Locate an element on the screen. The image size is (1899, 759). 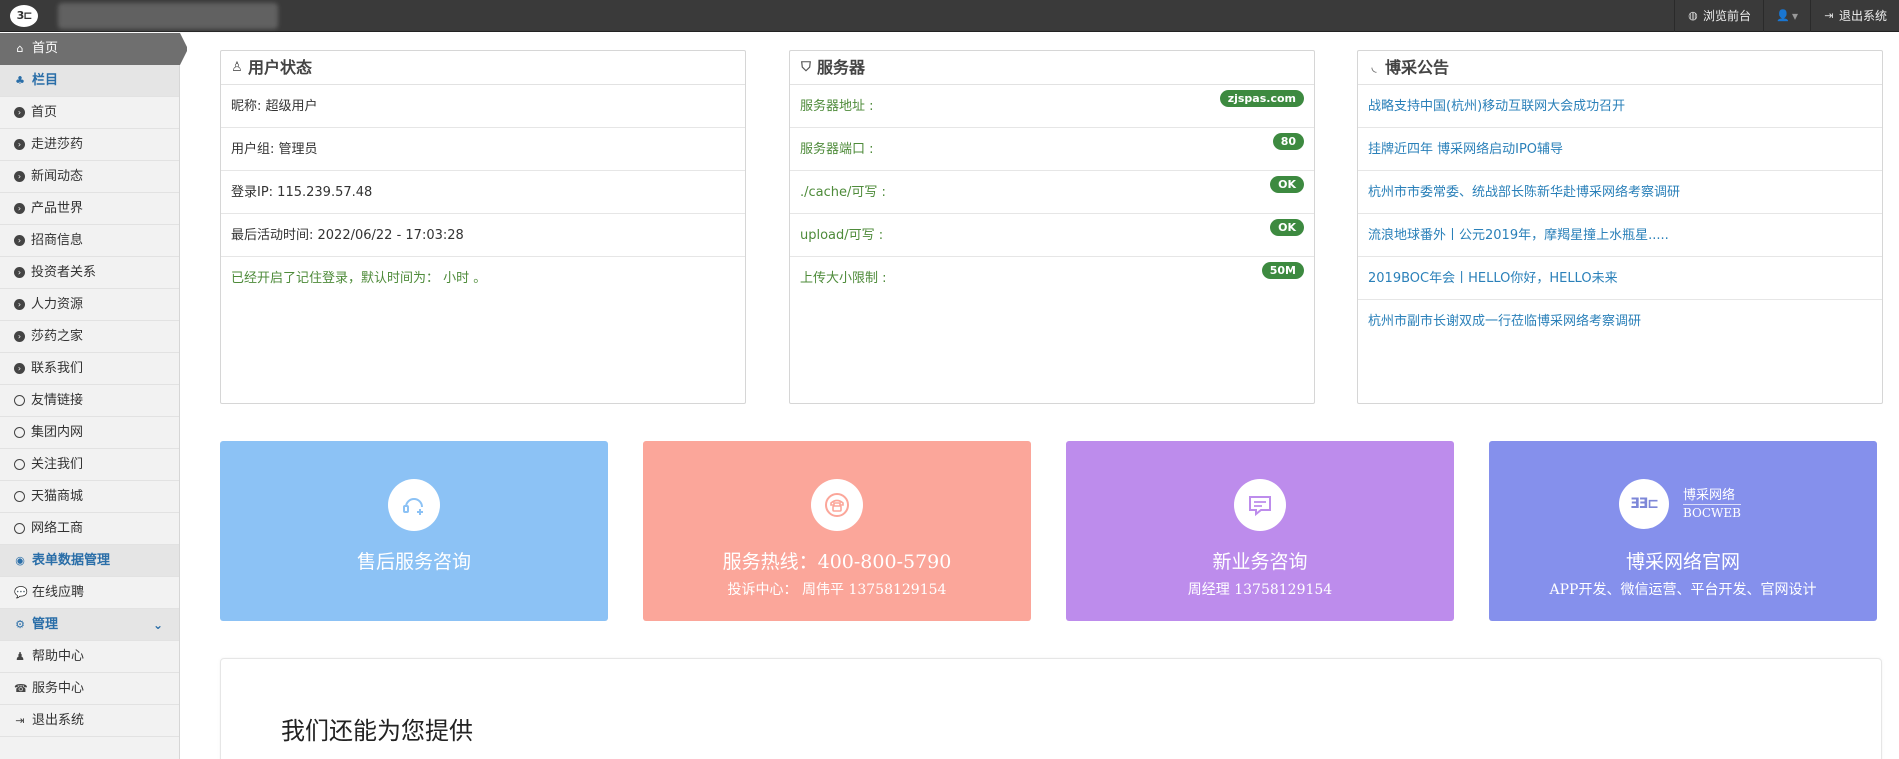
card-title: 博采网络官网 is located at coordinates (1682, 562).